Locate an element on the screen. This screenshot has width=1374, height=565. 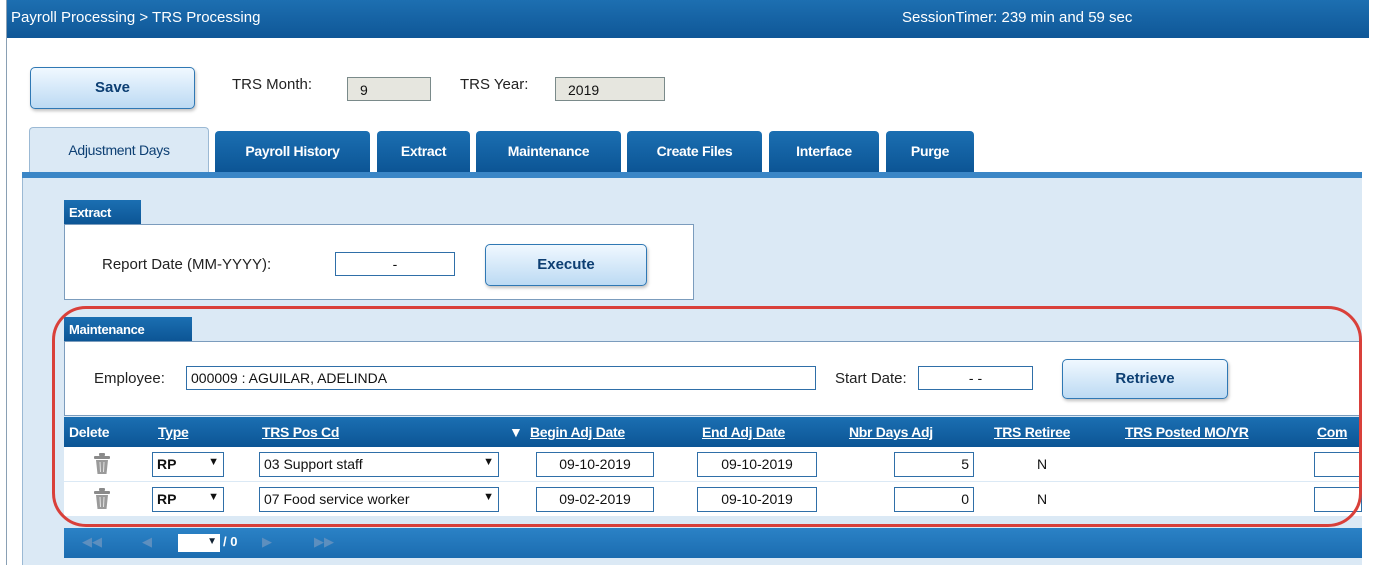
nbr-days-adj-input: 5 is located at coordinates (934, 464).